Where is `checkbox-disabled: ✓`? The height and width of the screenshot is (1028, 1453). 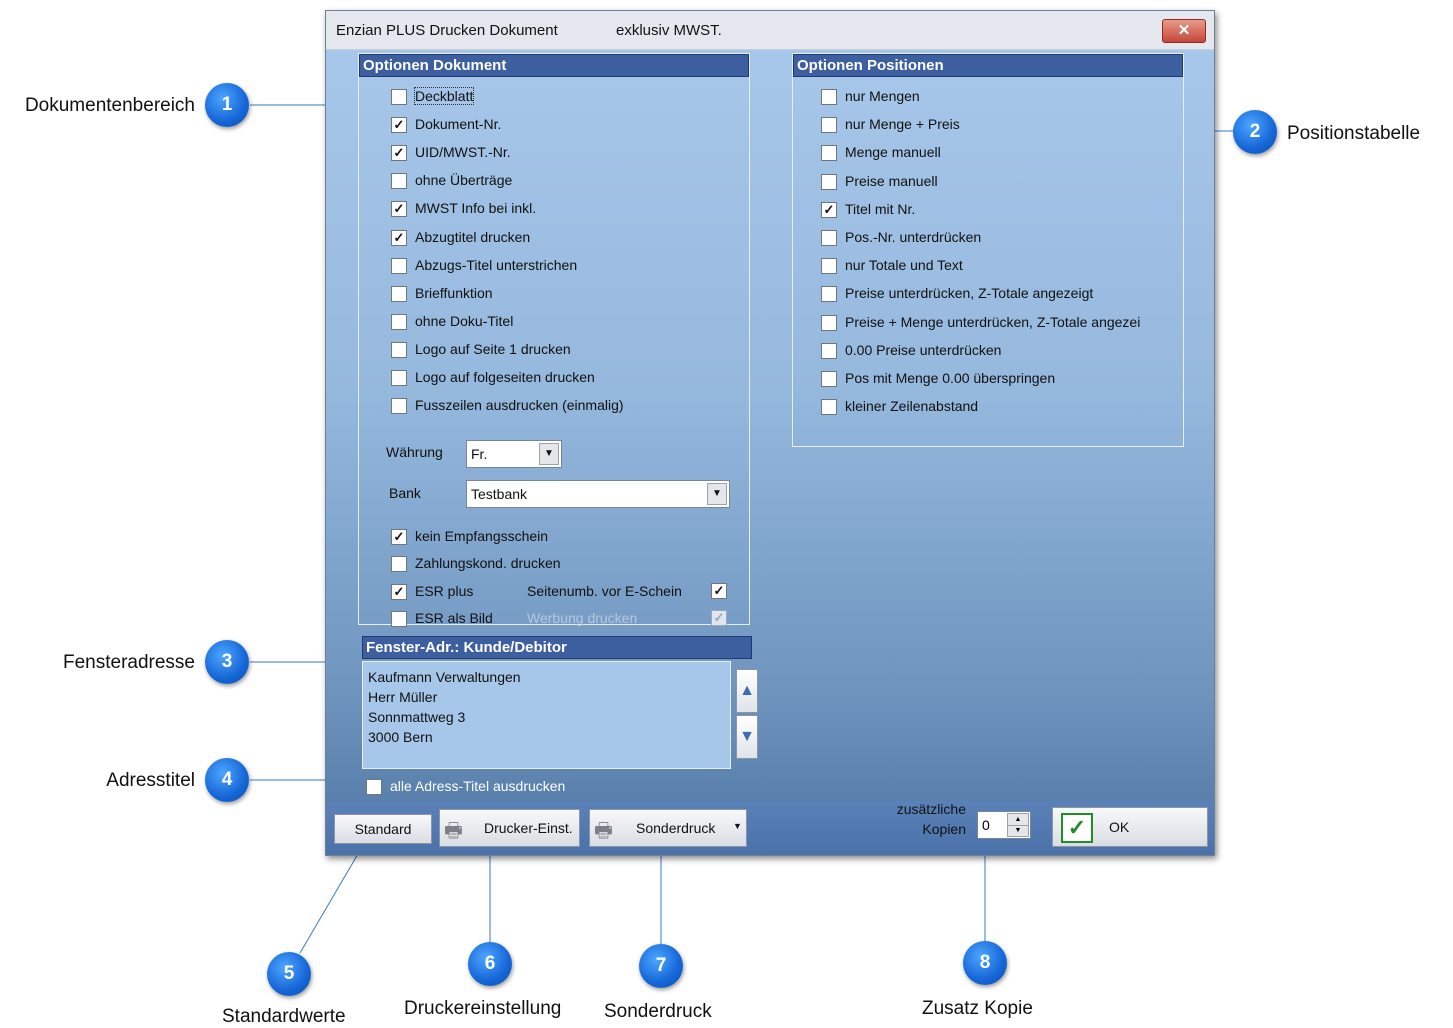 checkbox-disabled: ✓ is located at coordinates (719, 618).